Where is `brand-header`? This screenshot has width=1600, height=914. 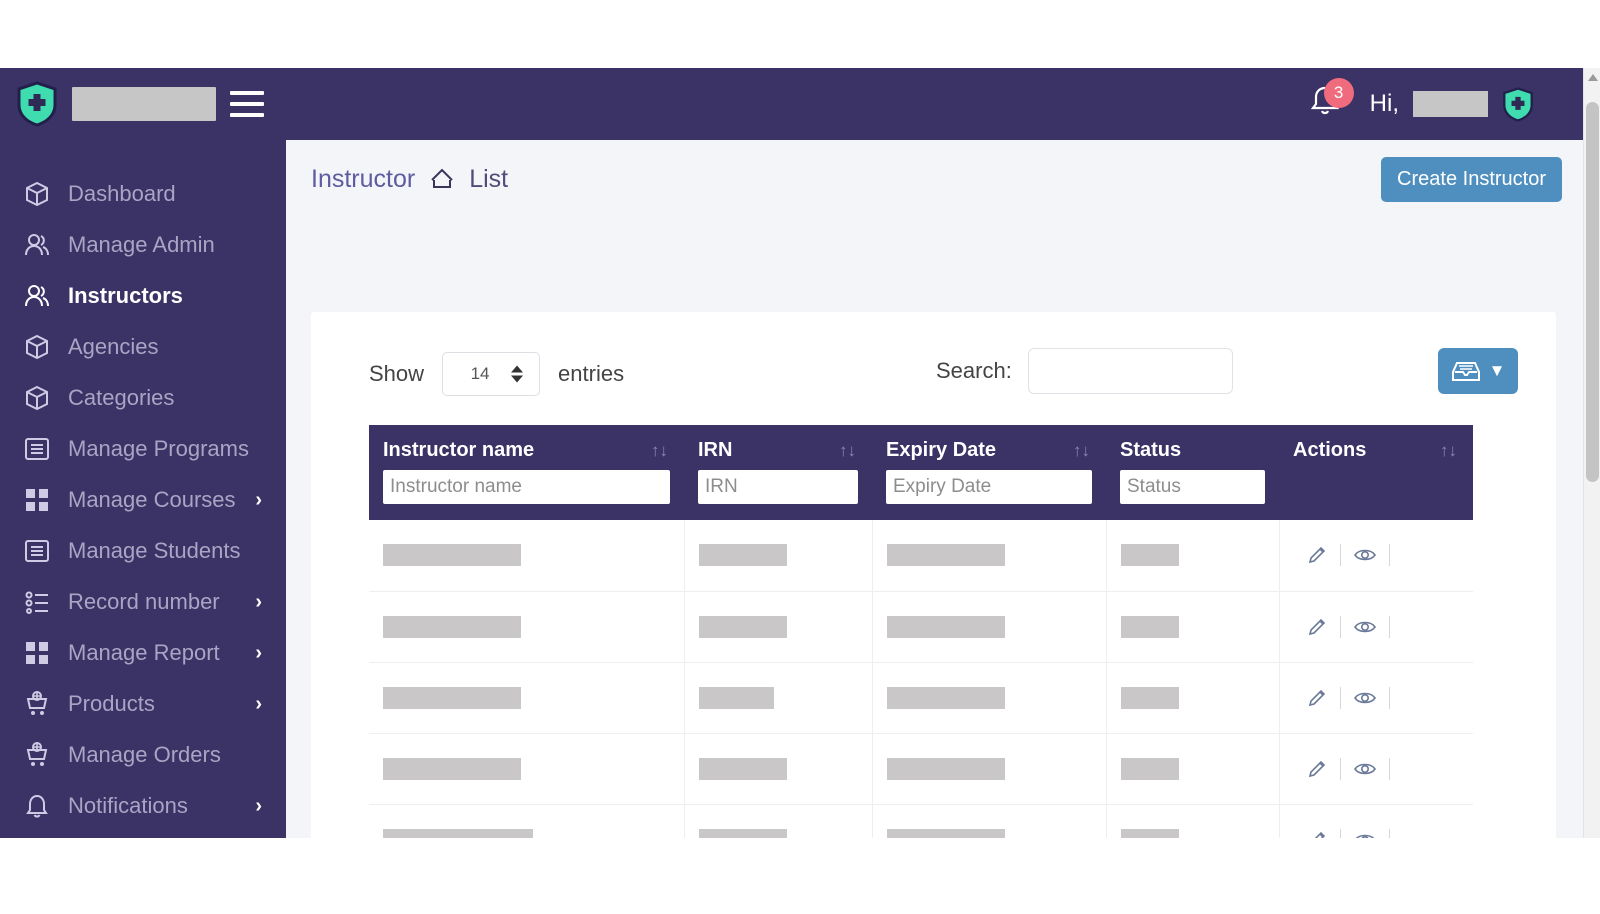
brand-header is located at coordinates (143, 104).